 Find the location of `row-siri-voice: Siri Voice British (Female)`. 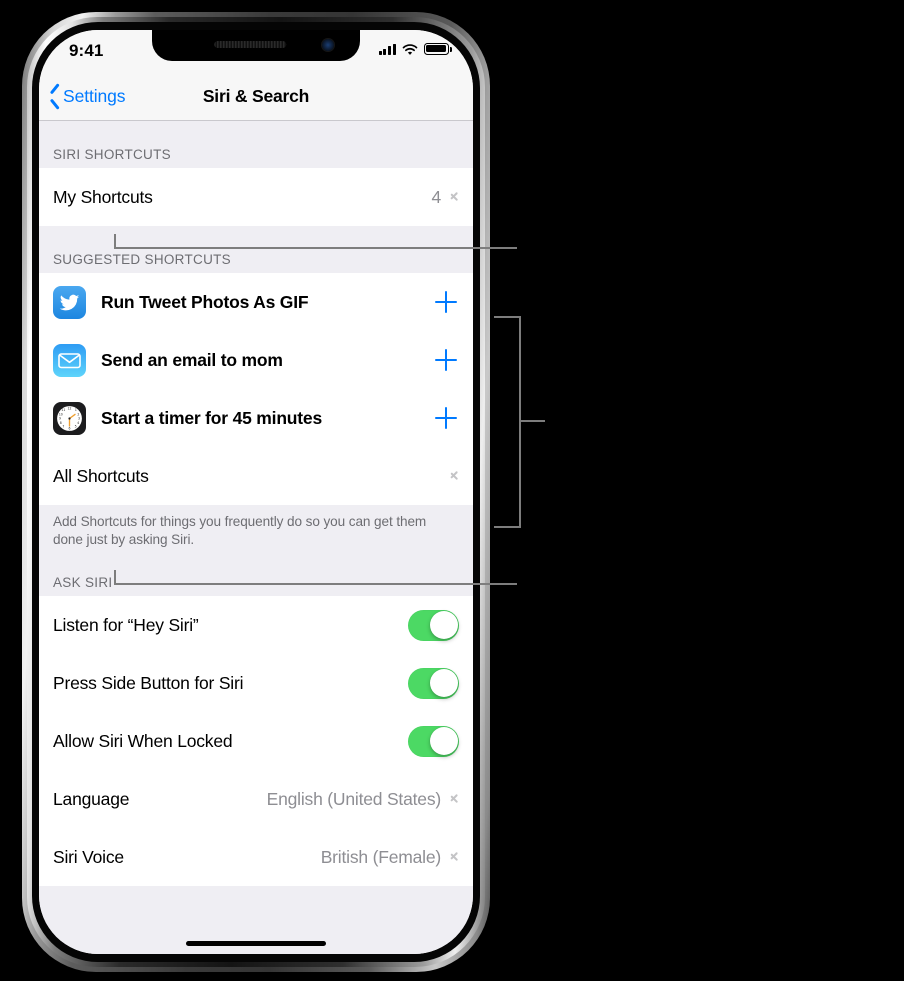

row-siri-voice: Siri Voice British (Female) is located at coordinates (256, 857).